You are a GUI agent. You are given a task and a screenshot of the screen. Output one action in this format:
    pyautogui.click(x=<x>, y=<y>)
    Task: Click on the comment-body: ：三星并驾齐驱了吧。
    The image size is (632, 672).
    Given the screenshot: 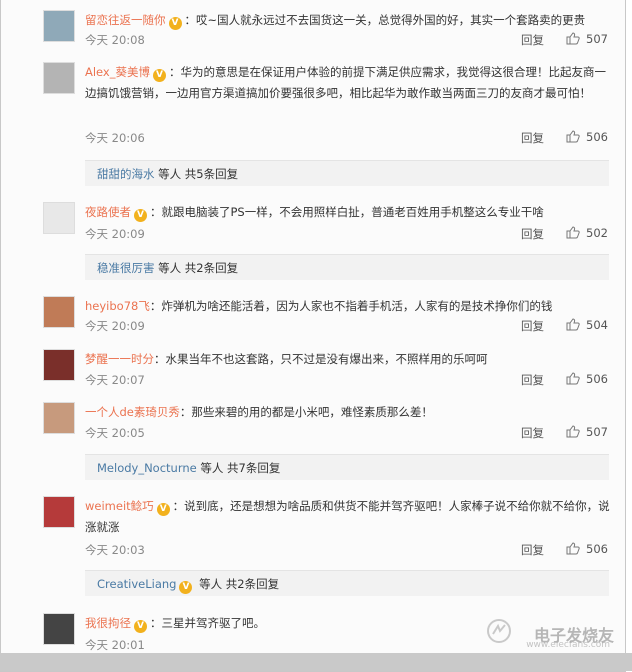 What is the action you would take?
    pyautogui.click(x=207, y=623)
    